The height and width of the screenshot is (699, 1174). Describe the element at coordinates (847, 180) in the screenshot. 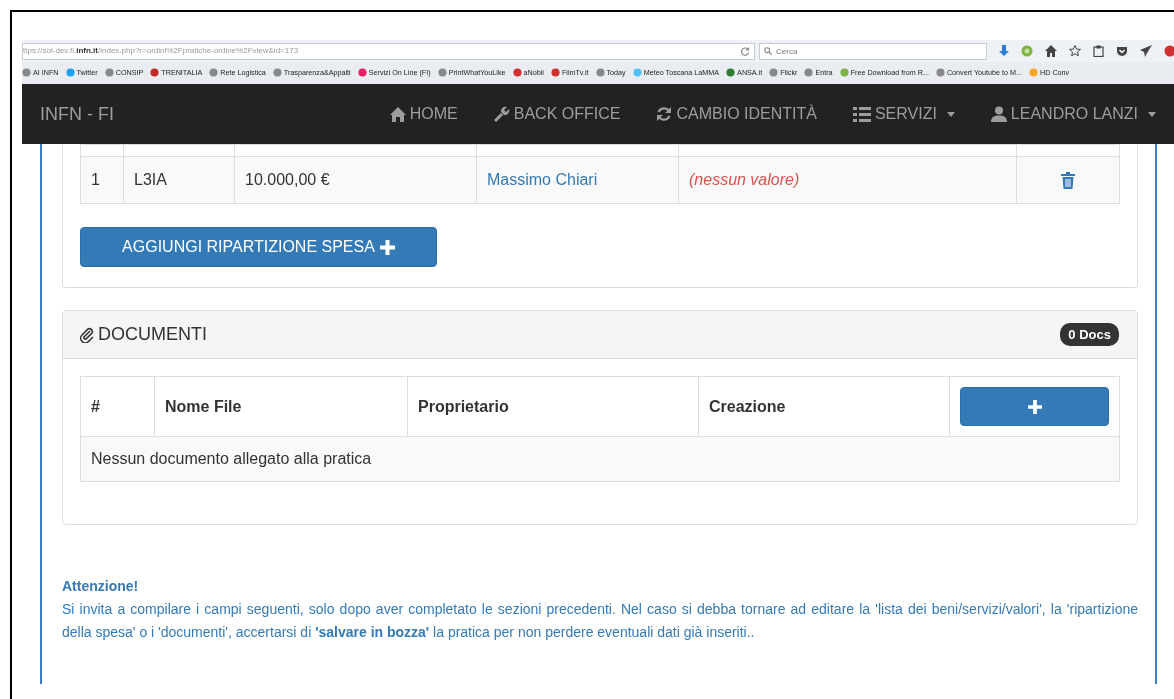

I see `table-cell: (nessun valore)` at that location.